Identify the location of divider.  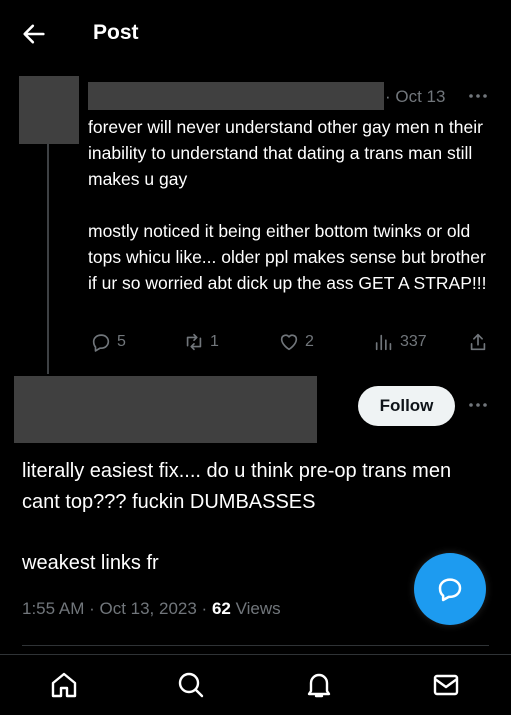
(255, 645).